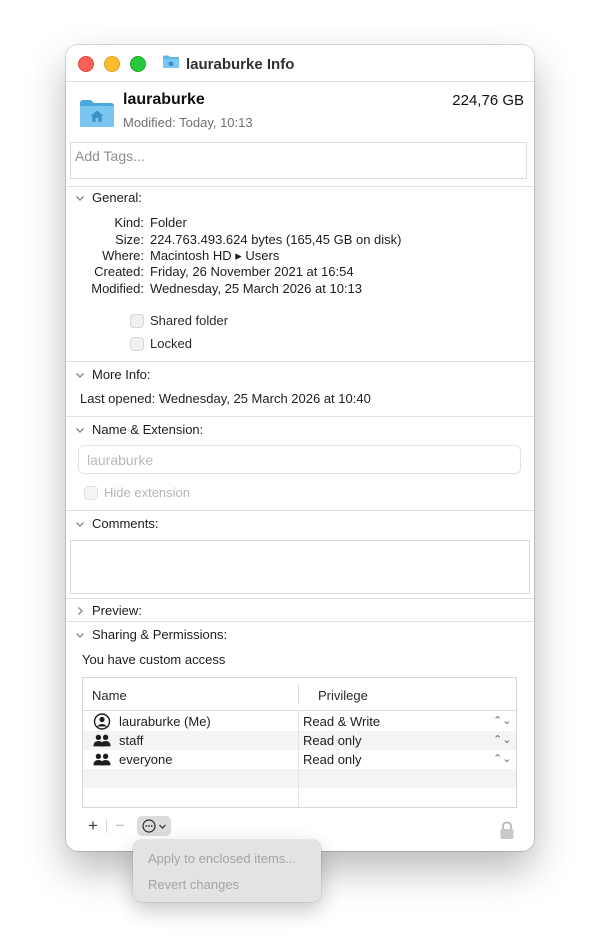 The height and width of the screenshot is (937, 600). What do you see at coordinates (80, 610) in the screenshot?
I see `chevron-right-icon` at bounding box center [80, 610].